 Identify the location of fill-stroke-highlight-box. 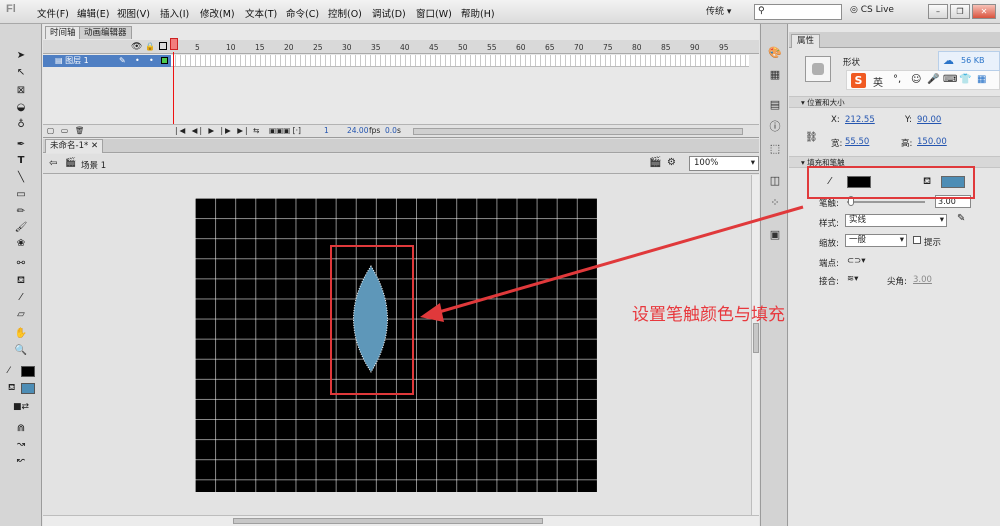
(891, 182).